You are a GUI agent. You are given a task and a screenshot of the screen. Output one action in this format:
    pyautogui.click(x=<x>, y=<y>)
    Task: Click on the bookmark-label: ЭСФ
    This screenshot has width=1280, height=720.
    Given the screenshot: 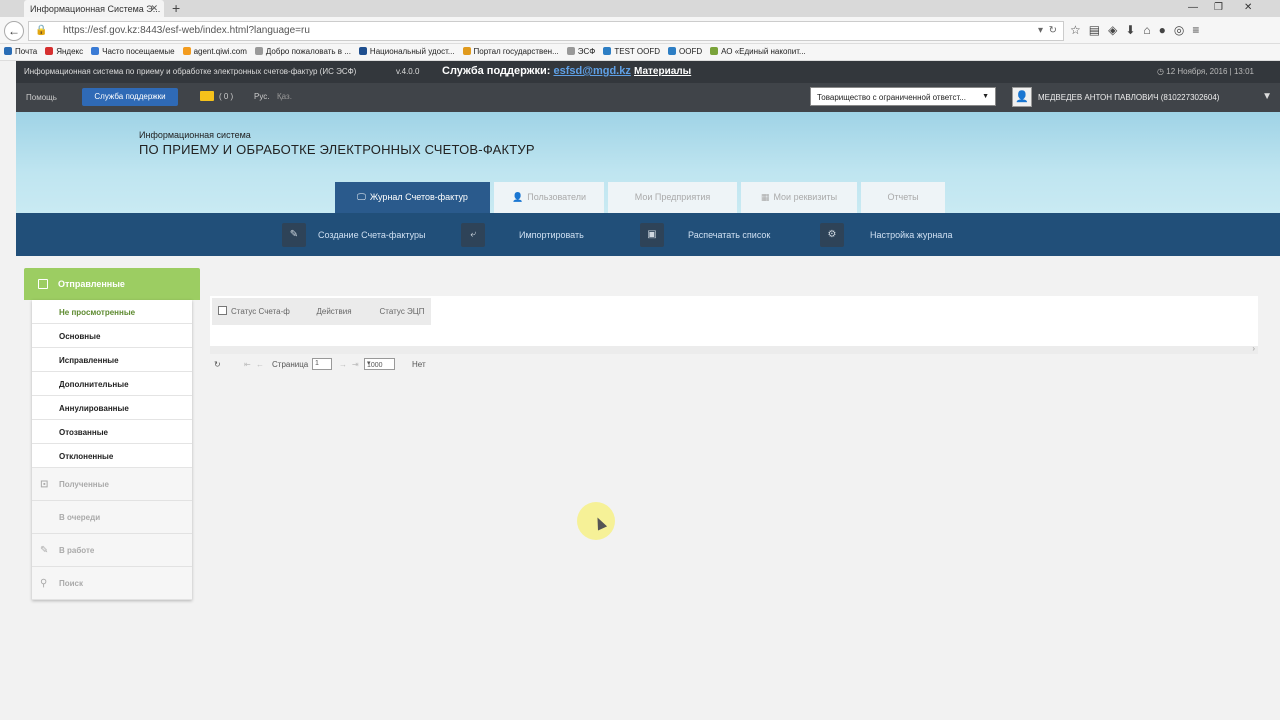 What is the action you would take?
    pyautogui.click(x=586, y=51)
    